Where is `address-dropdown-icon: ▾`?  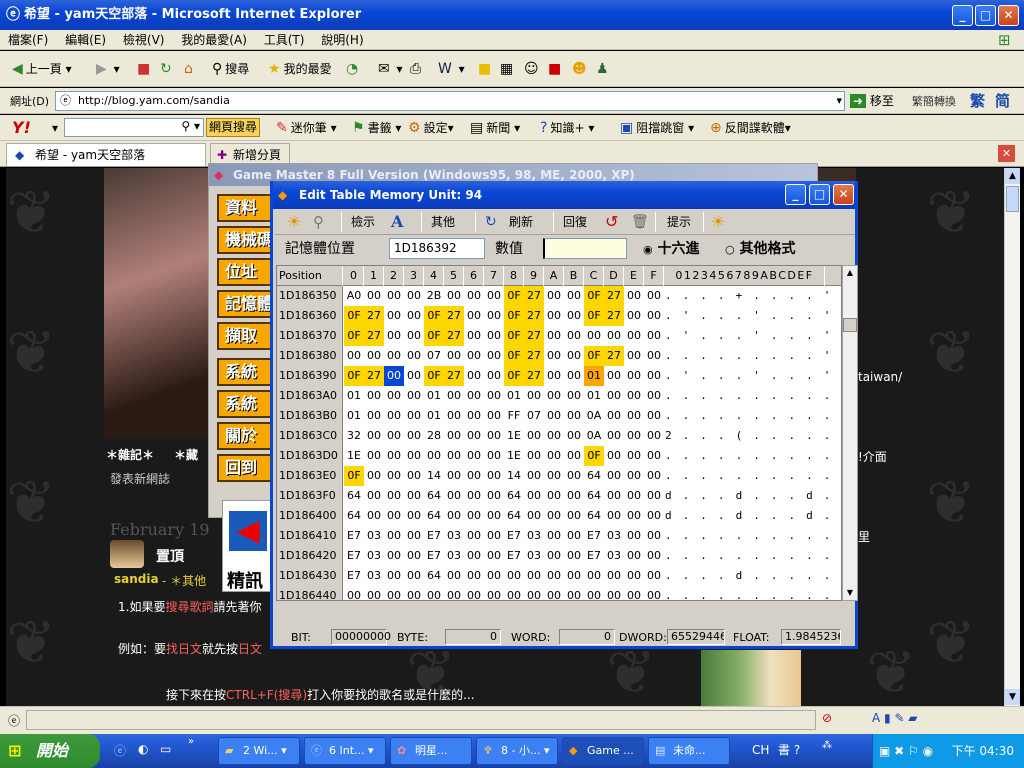 address-dropdown-icon: ▾ is located at coordinates (839, 101).